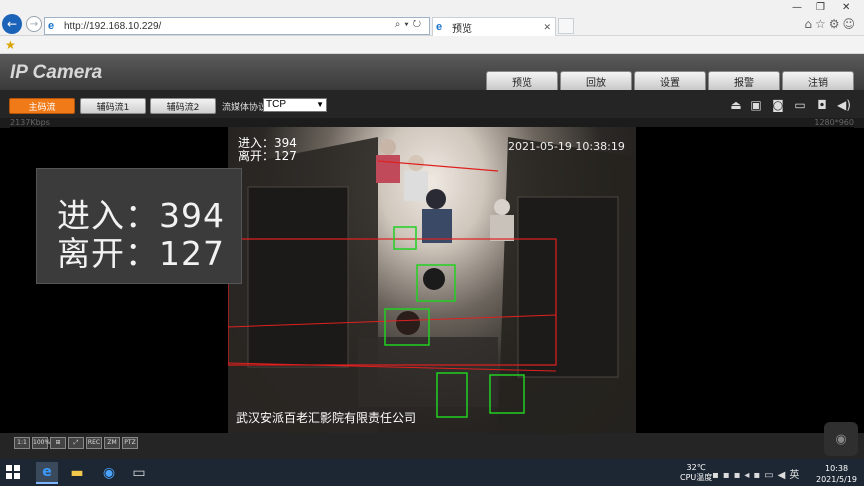  I want to click on tab-preview: 预览, so click(522, 80).